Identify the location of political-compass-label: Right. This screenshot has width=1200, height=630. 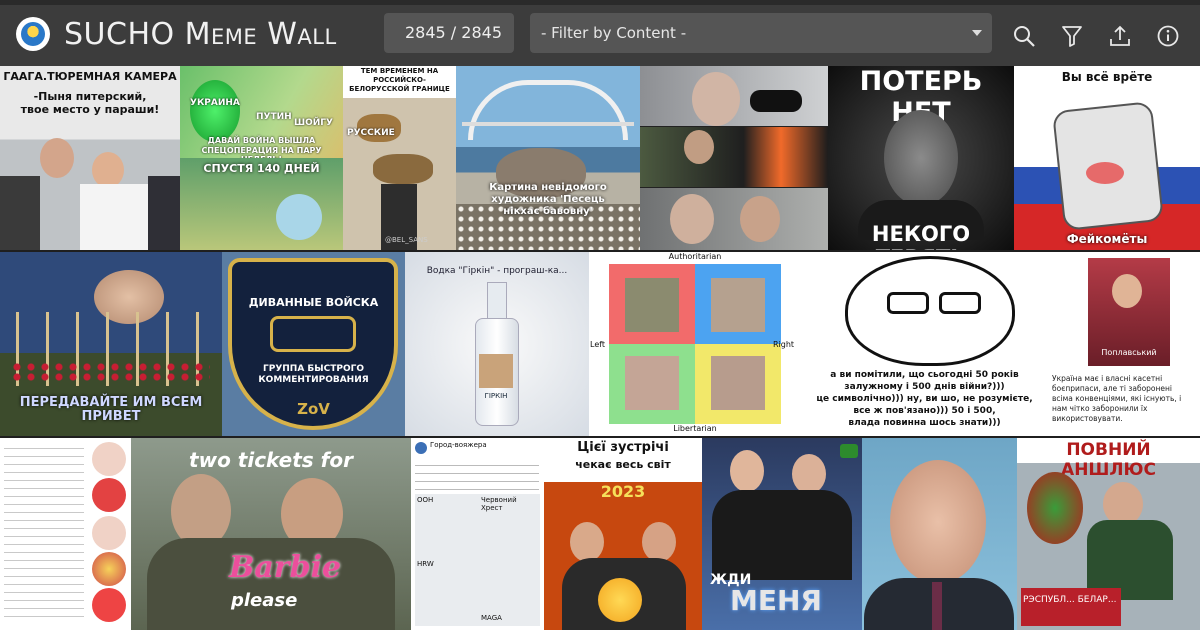
(784, 344).